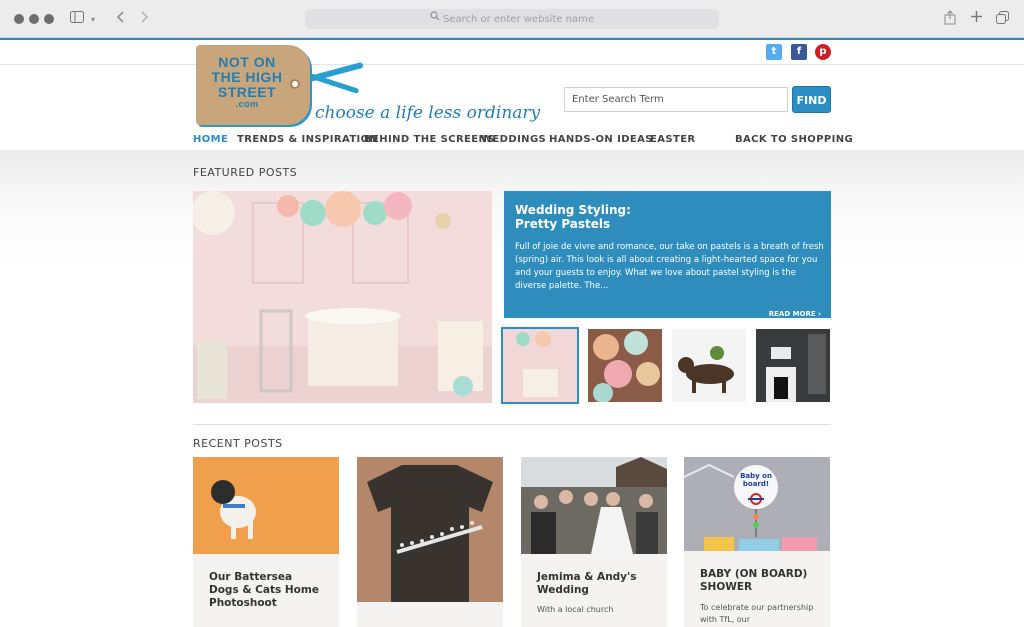 This screenshot has width=1024, height=627. What do you see at coordinates (512, 52) in the screenshot?
I see `social-strip: t f p` at bounding box center [512, 52].